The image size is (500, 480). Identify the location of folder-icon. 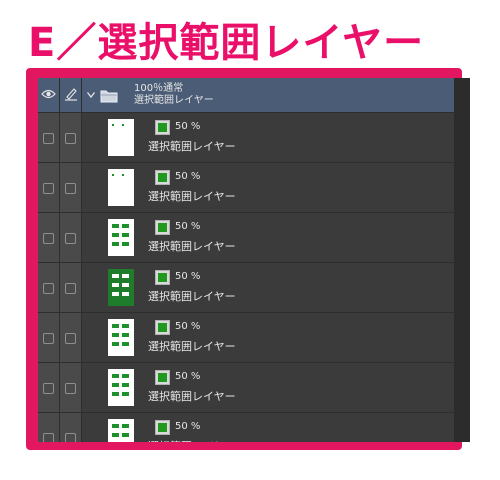
(109, 96).